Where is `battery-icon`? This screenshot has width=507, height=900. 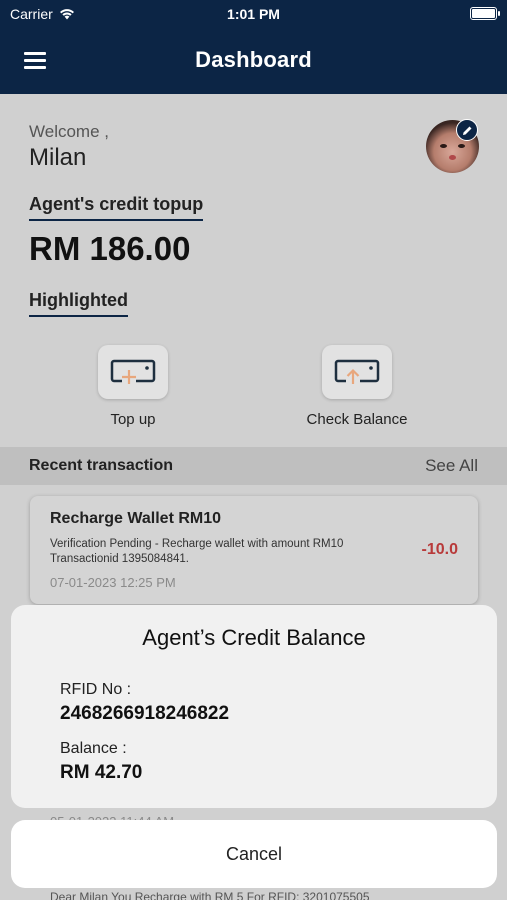
battery-icon is located at coordinates (485, 13).